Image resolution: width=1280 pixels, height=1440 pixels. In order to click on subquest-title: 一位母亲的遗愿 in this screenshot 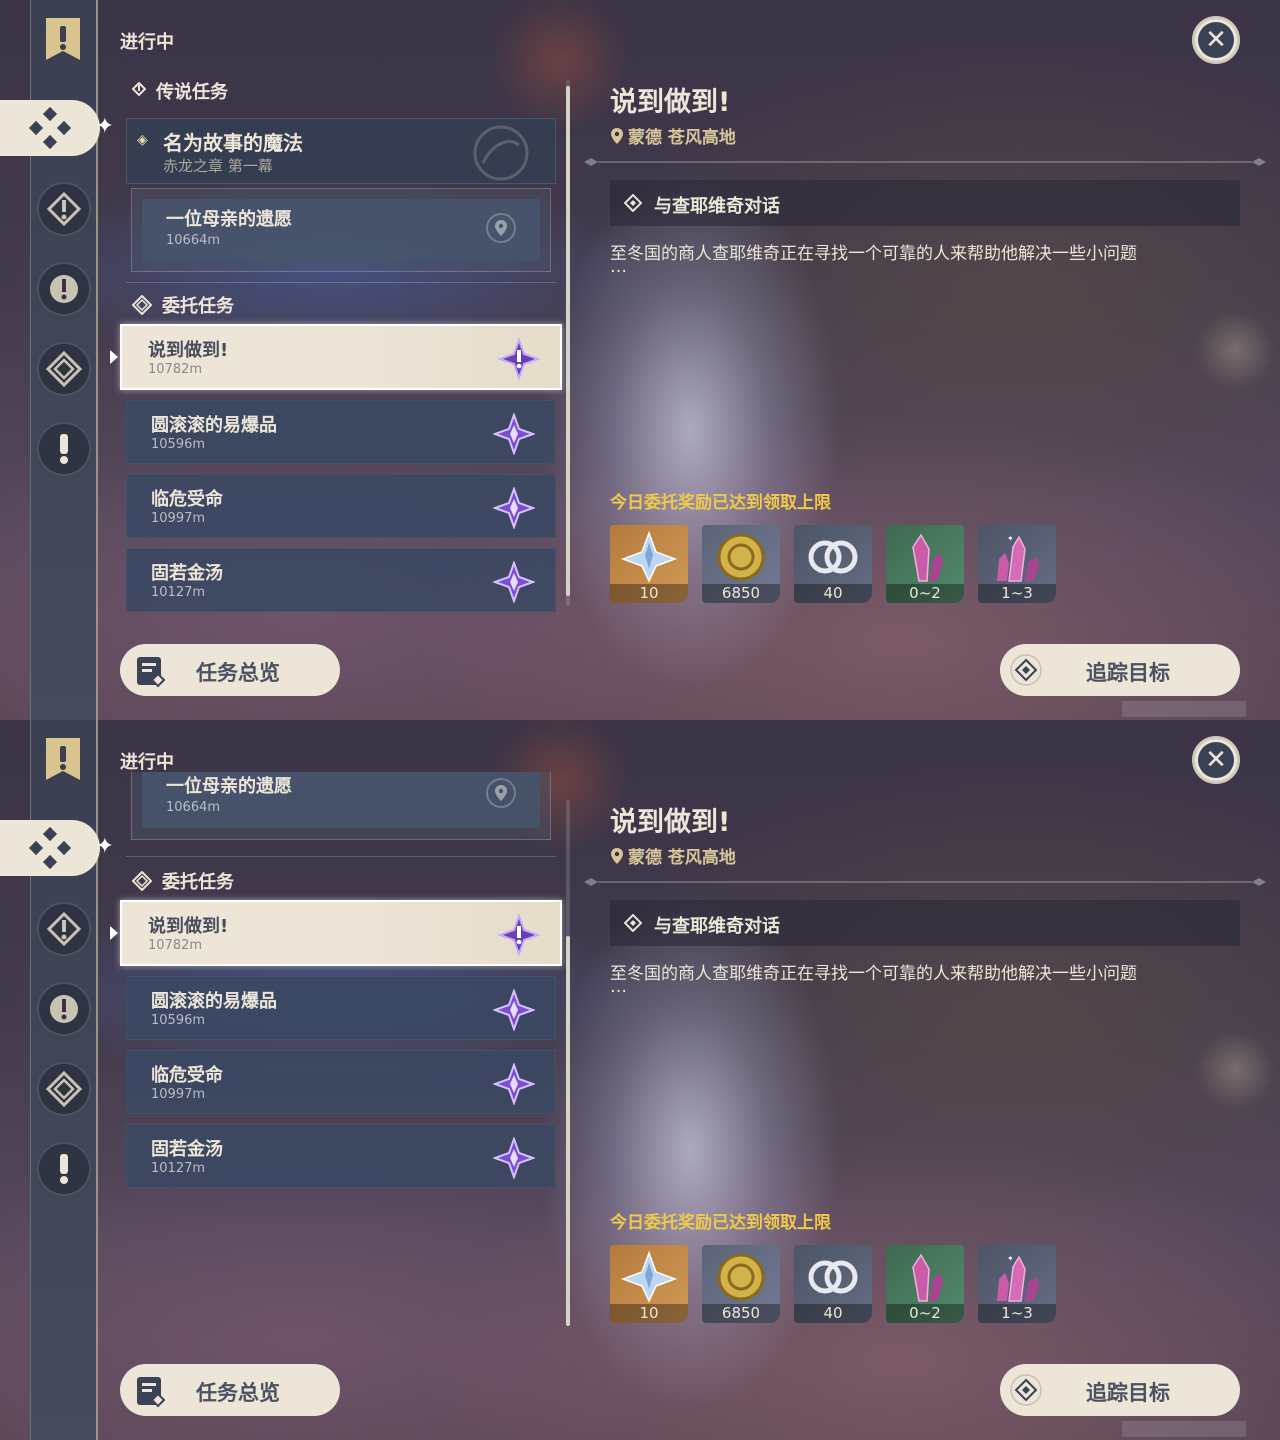, I will do `click(229, 219)`.